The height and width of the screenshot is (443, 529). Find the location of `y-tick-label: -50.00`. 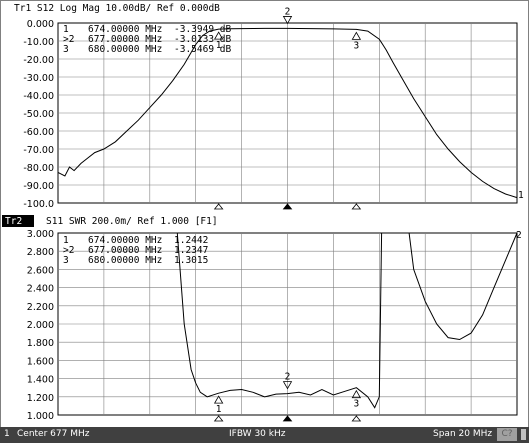

y-tick-label: -50.00 is located at coordinates (38, 114).